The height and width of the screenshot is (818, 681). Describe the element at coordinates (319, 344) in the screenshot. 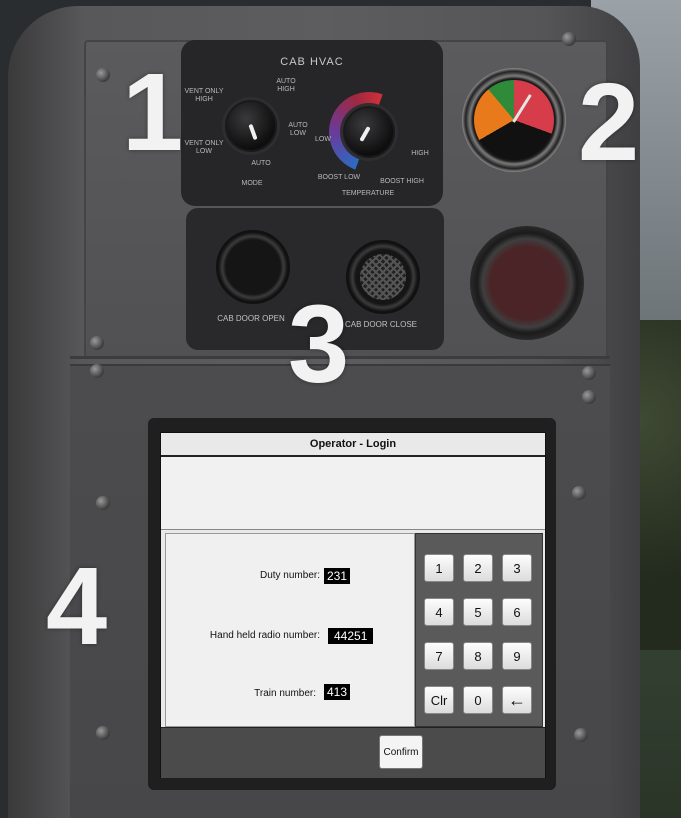

I see `marker-3: 3` at that location.